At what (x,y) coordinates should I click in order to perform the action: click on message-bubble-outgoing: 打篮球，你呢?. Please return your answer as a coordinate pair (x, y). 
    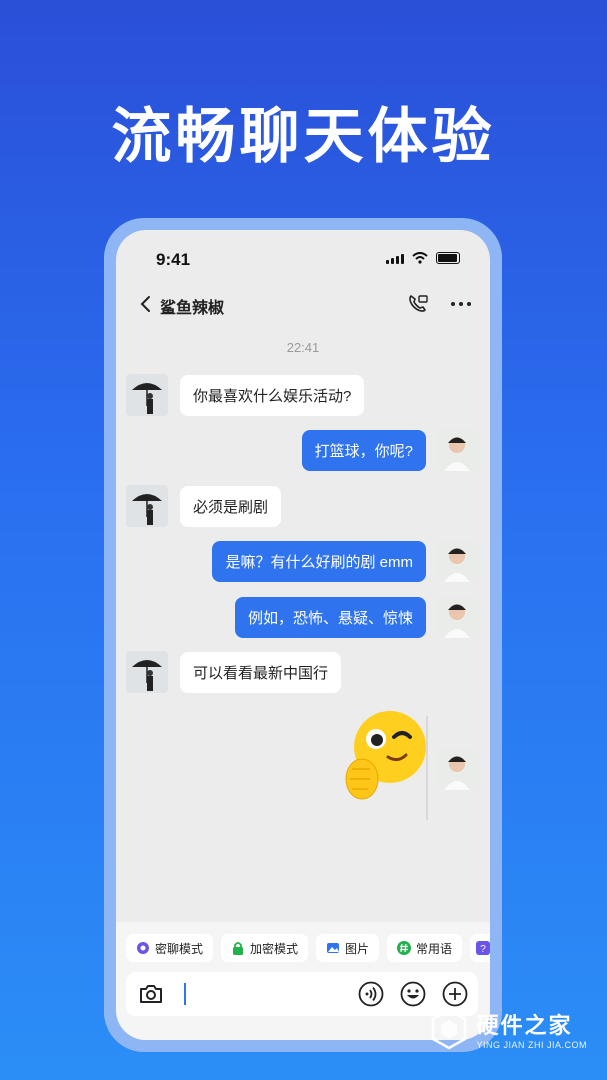
    Looking at the image, I should click on (363, 450).